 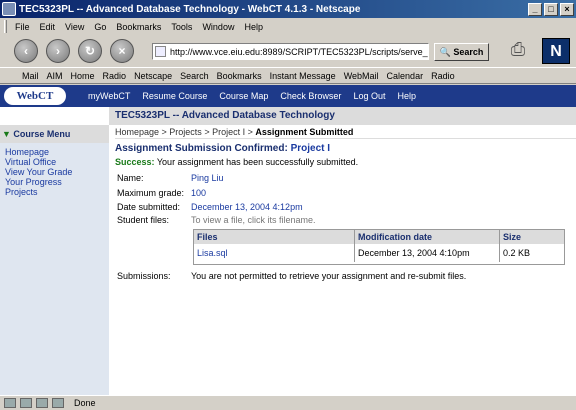 I want to click on personal-calendar: Calendar, so click(x=405, y=76).